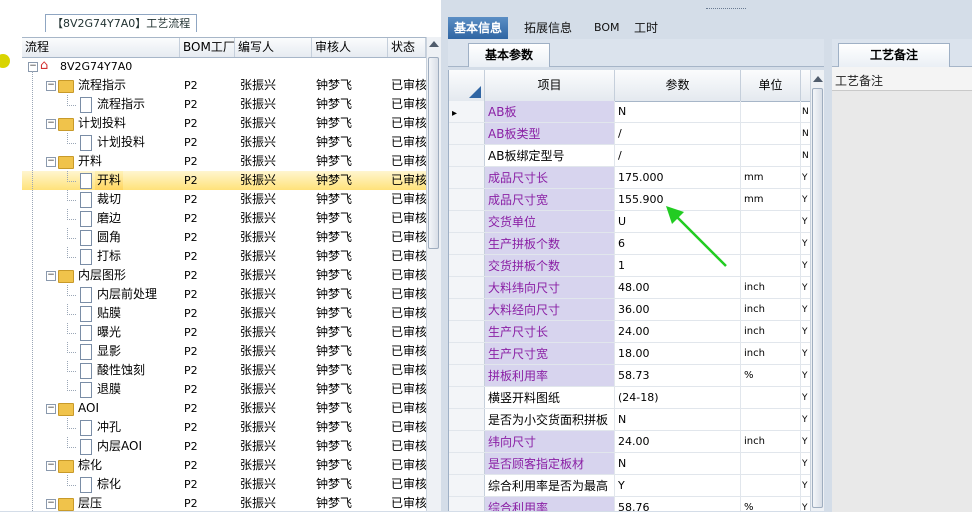 The width and height of the screenshot is (972, 512). Describe the element at coordinates (433, 274) in the screenshot. I see `tree-scrollbar` at that location.